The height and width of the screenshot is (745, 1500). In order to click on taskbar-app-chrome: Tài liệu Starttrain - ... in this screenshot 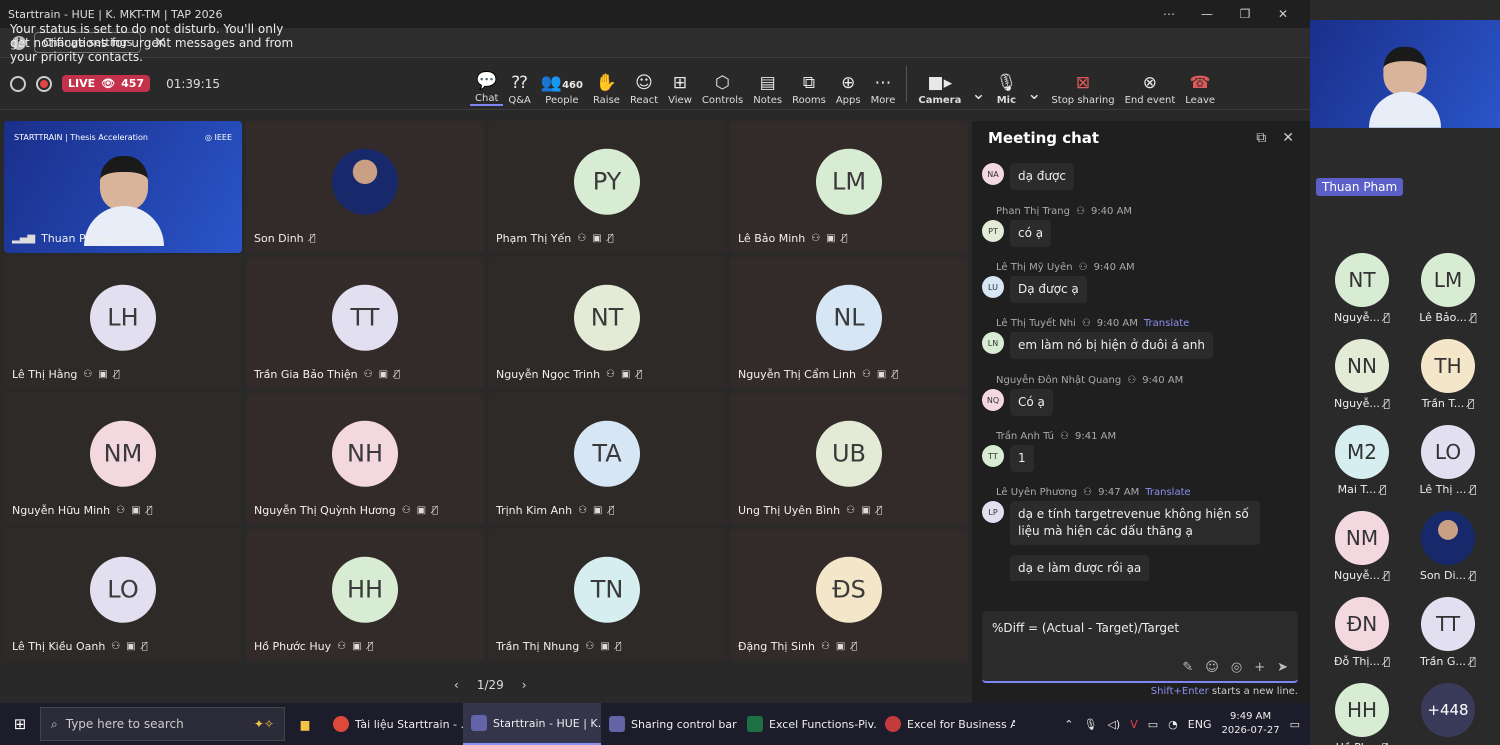, I will do `click(394, 724)`.